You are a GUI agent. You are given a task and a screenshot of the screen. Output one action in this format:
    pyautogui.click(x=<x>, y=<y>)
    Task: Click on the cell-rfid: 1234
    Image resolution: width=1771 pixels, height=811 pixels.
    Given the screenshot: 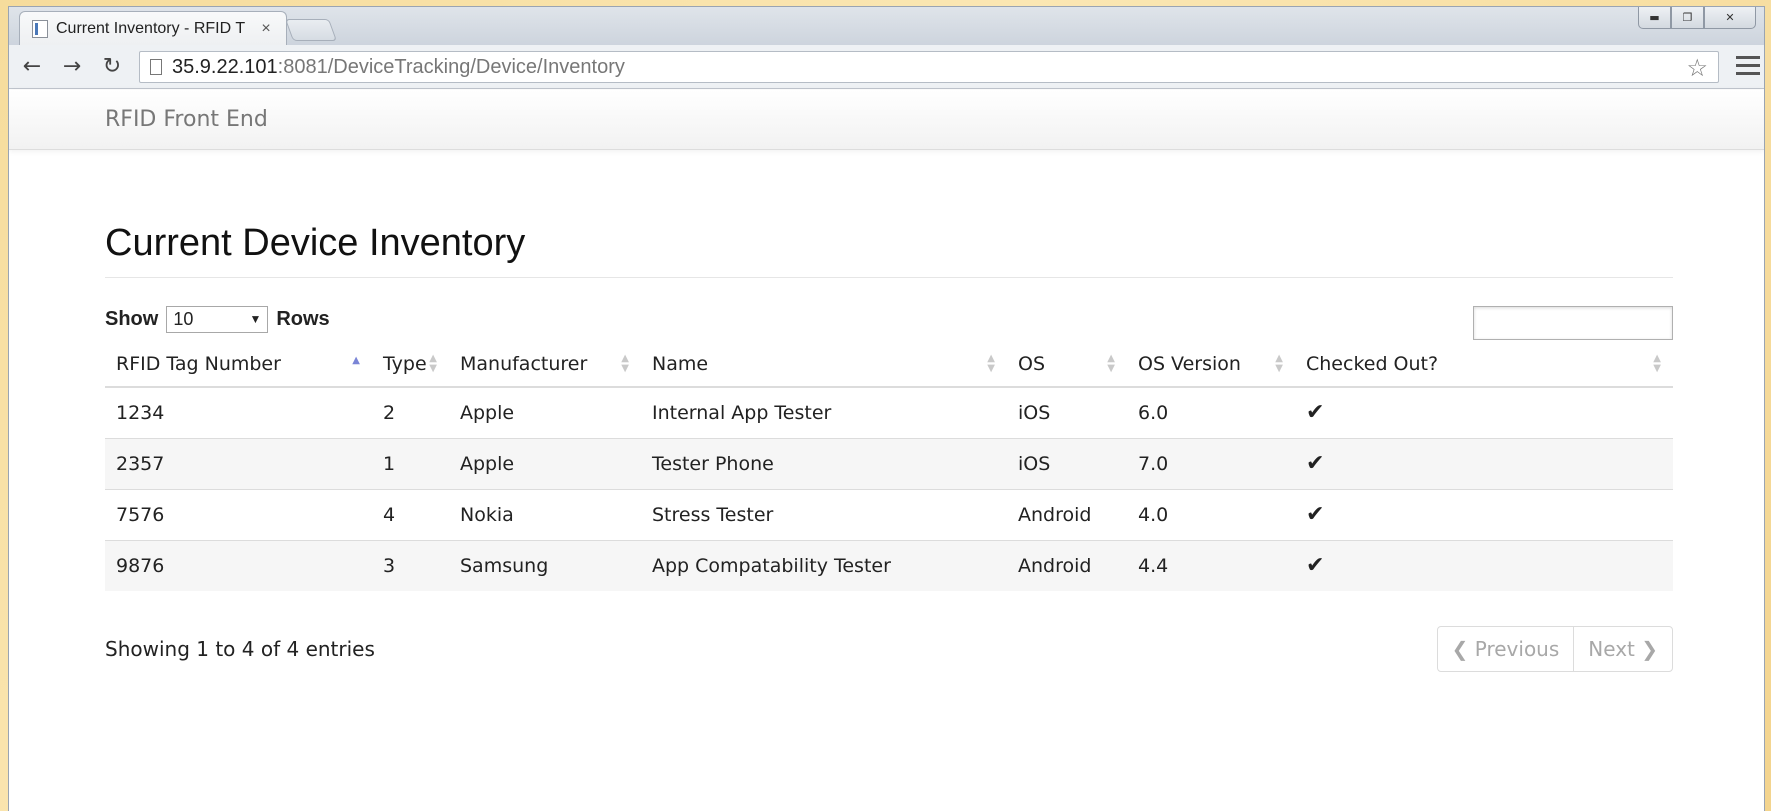 What is the action you would take?
    pyautogui.click(x=238, y=413)
    